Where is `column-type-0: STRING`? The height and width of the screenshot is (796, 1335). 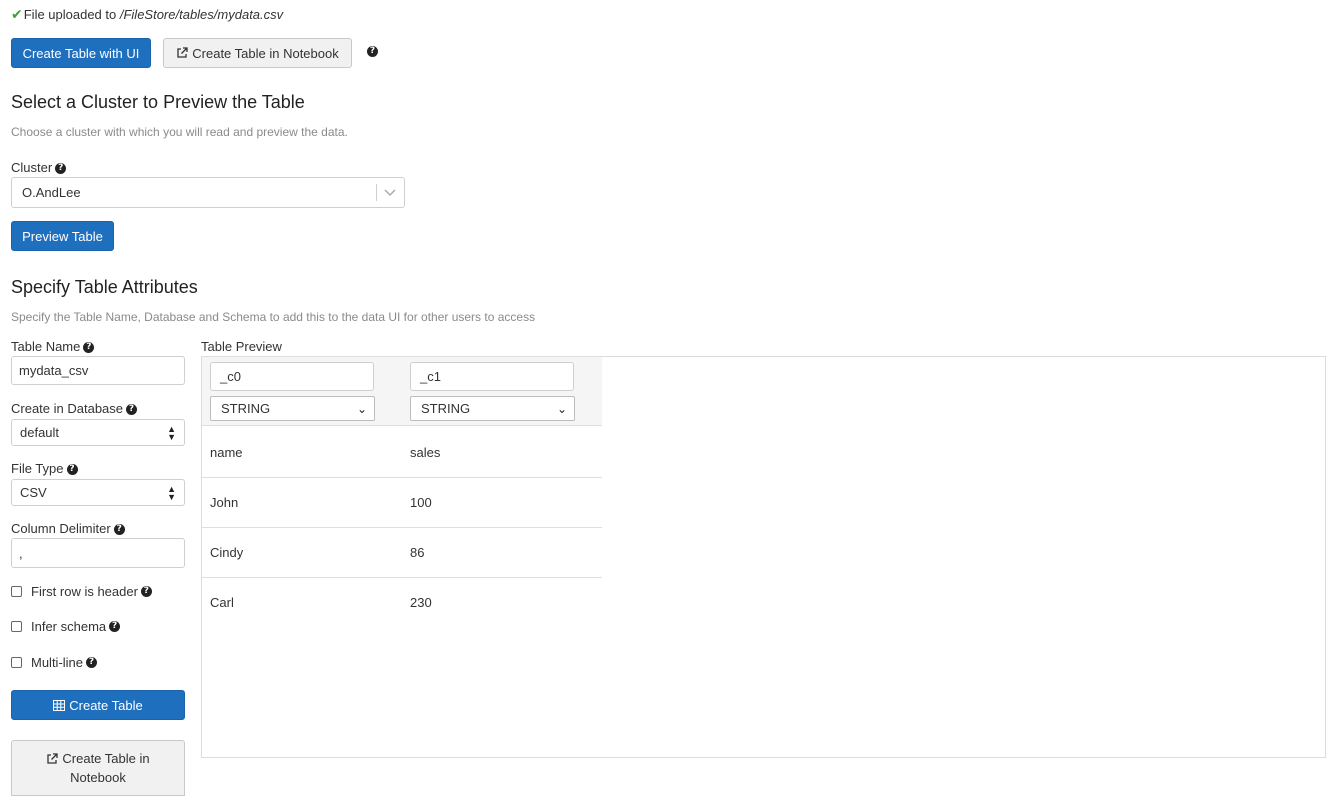 column-type-0: STRING is located at coordinates (246, 408).